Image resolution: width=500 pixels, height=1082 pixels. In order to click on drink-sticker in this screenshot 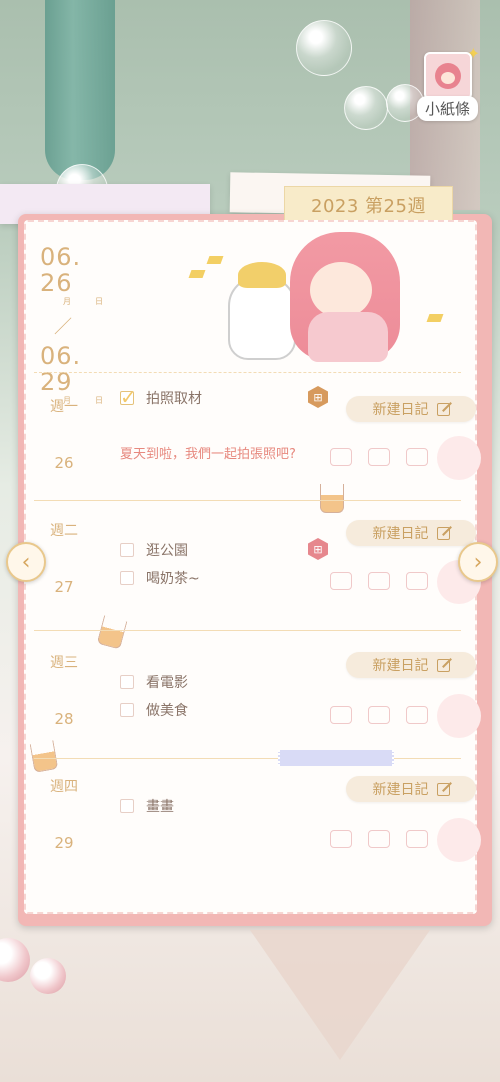, I will do `click(332, 498)`.